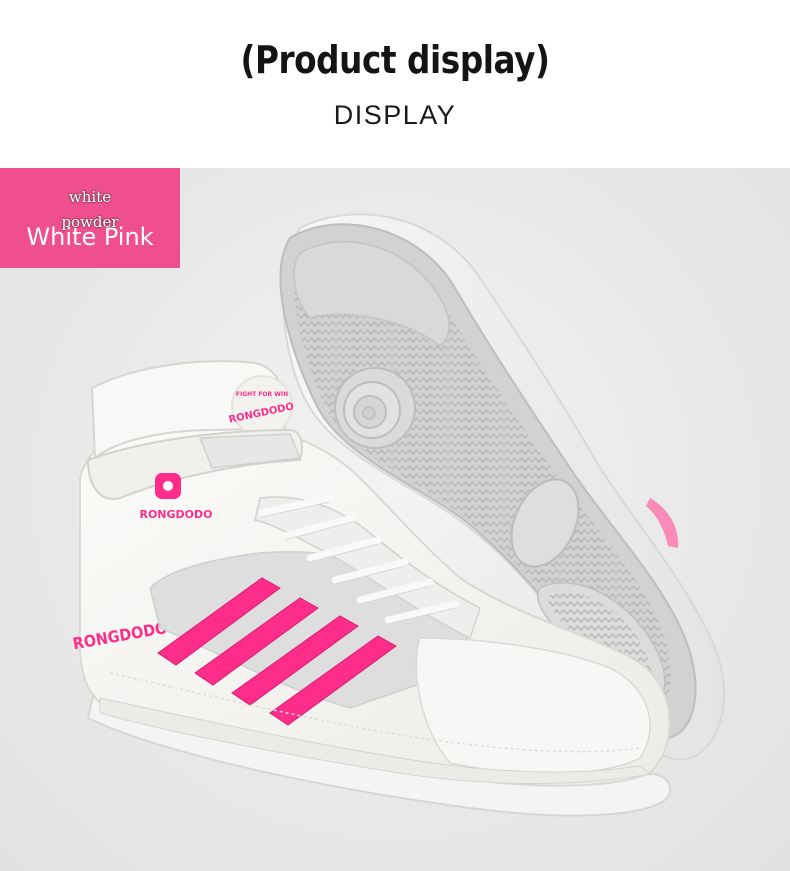  I want to click on collar-text: FIGHT FOR WIN, so click(262, 394).